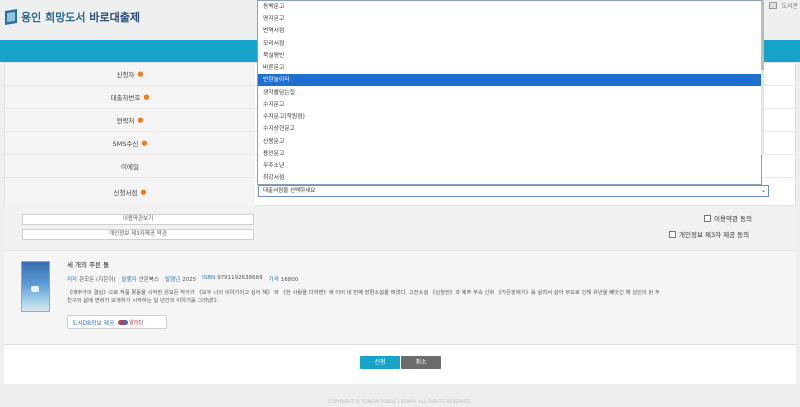 The height and width of the screenshot is (407, 800). What do you see at coordinates (509, 142) in the screenshot?
I see `dropdown-option: 신봉문고` at bounding box center [509, 142].